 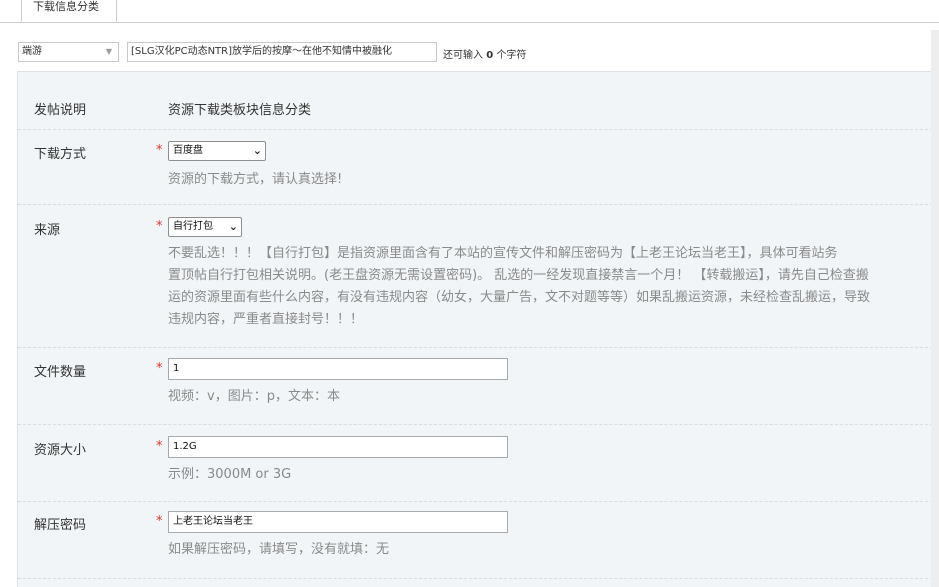 What do you see at coordinates (205, 227) in the screenshot?
I see `source-select: 自行打包 ⌄` at bounding box center [205, 227].